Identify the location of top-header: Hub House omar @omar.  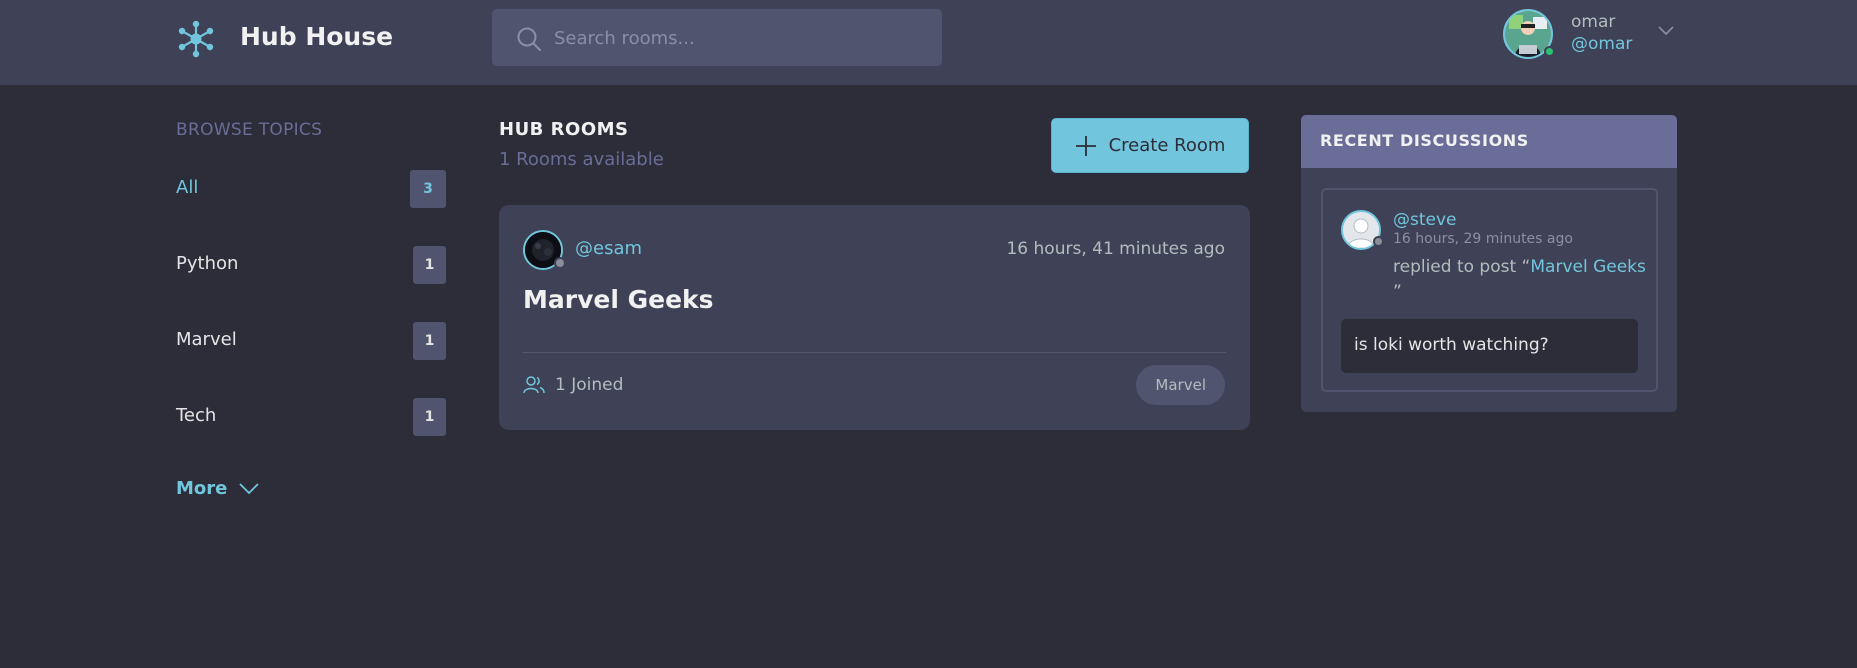
(928, 42).